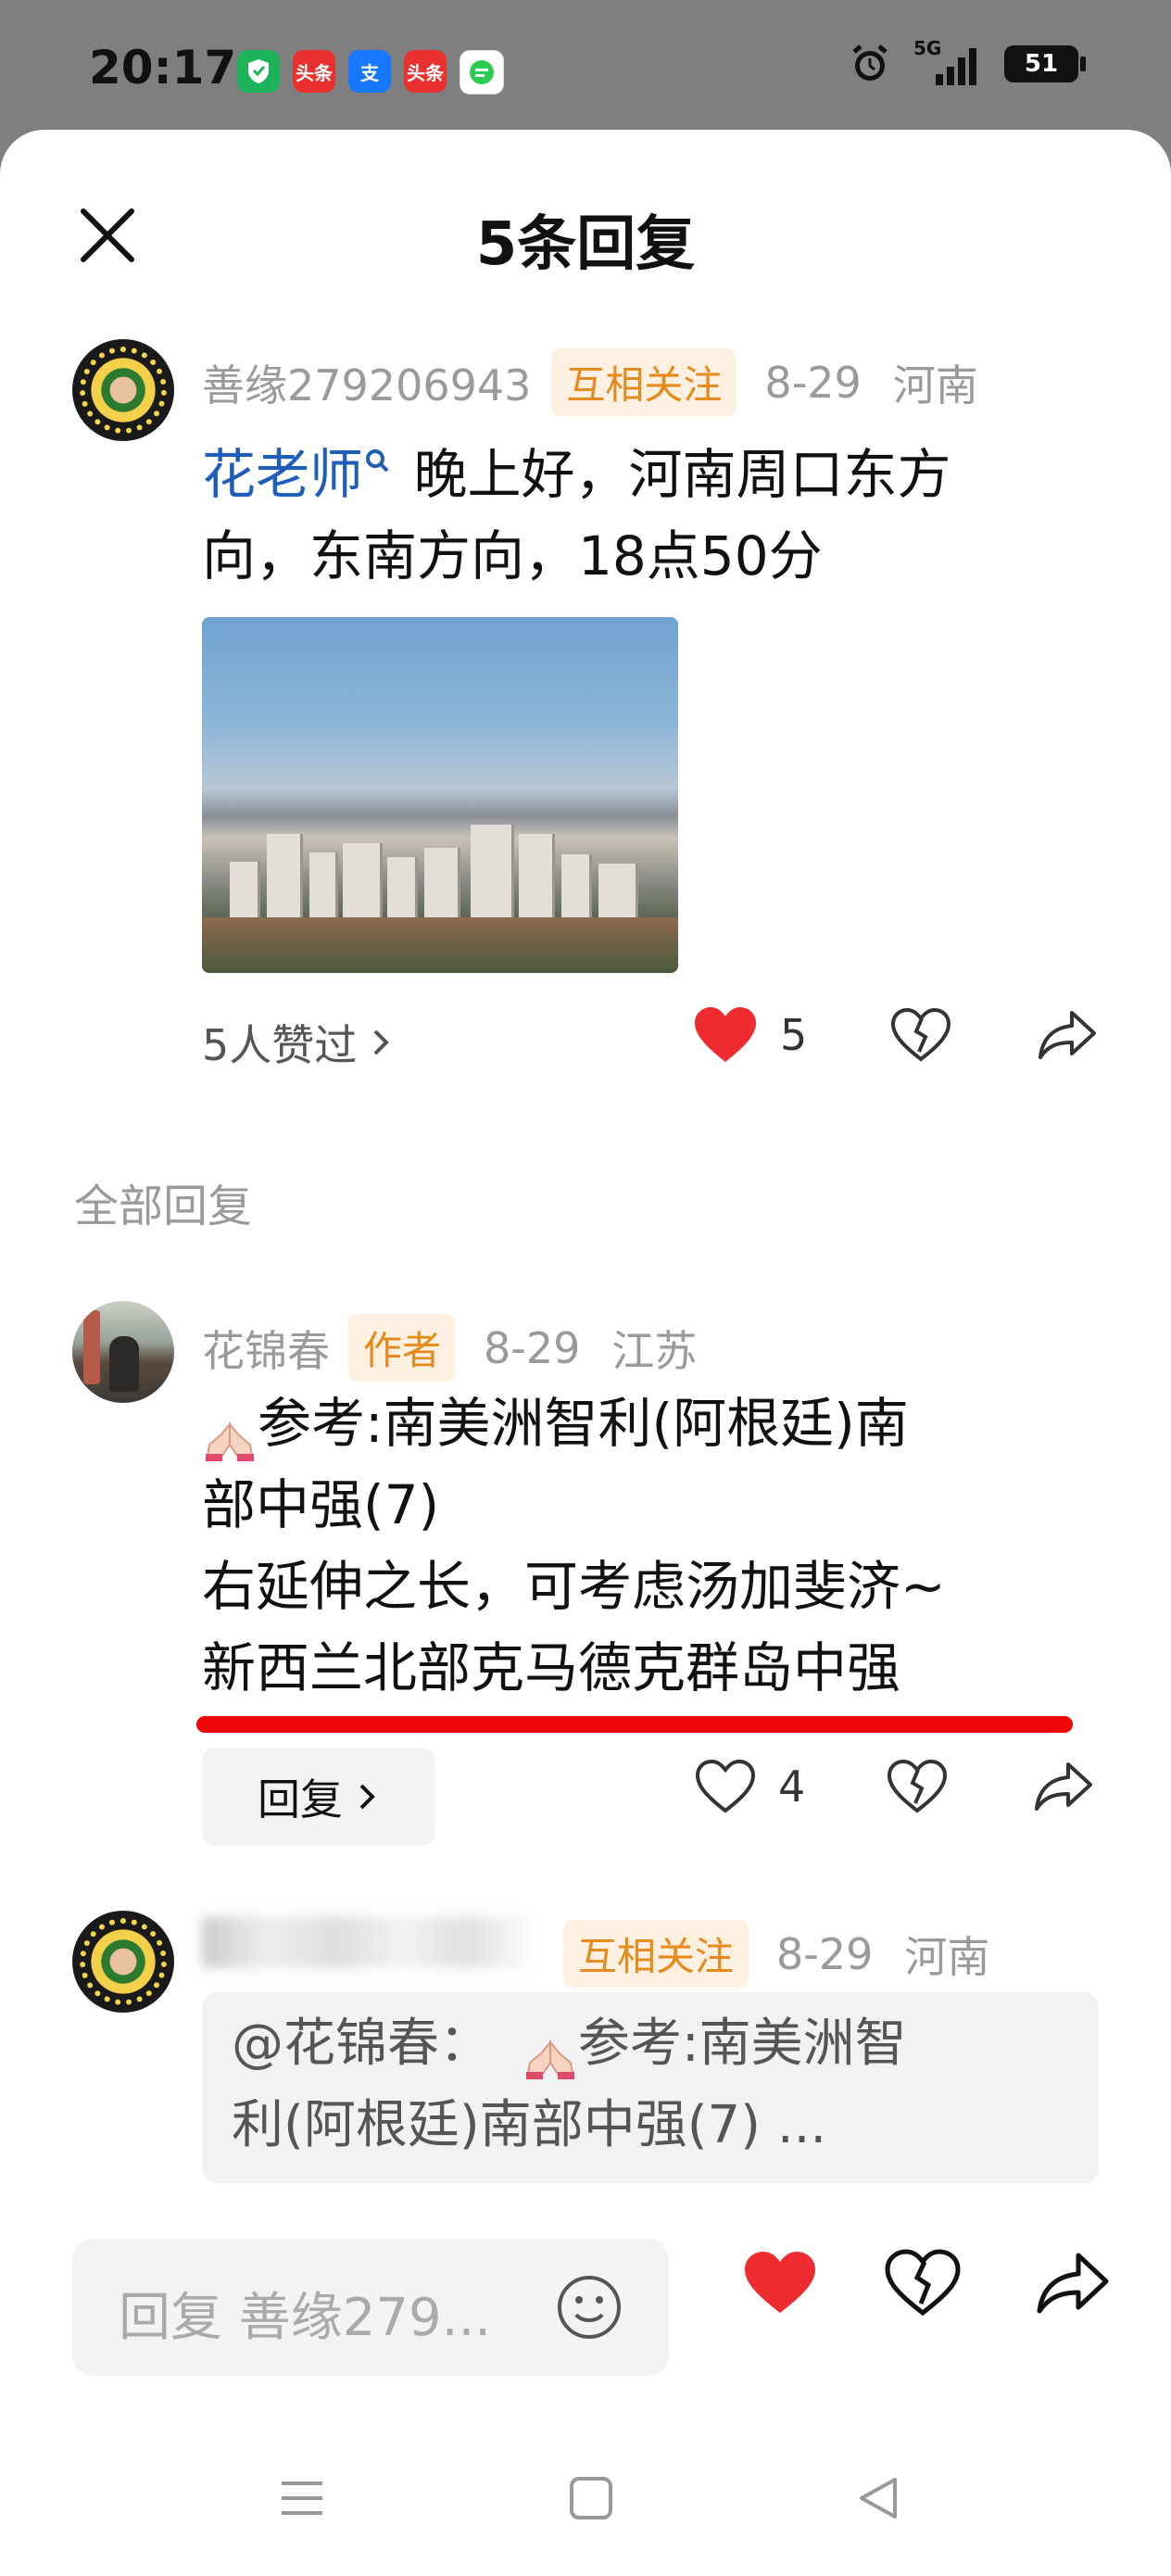 The width and height of the screenshot is (1171, 2576). I want to click on author-name: 花锦春, so click(266, 1348).